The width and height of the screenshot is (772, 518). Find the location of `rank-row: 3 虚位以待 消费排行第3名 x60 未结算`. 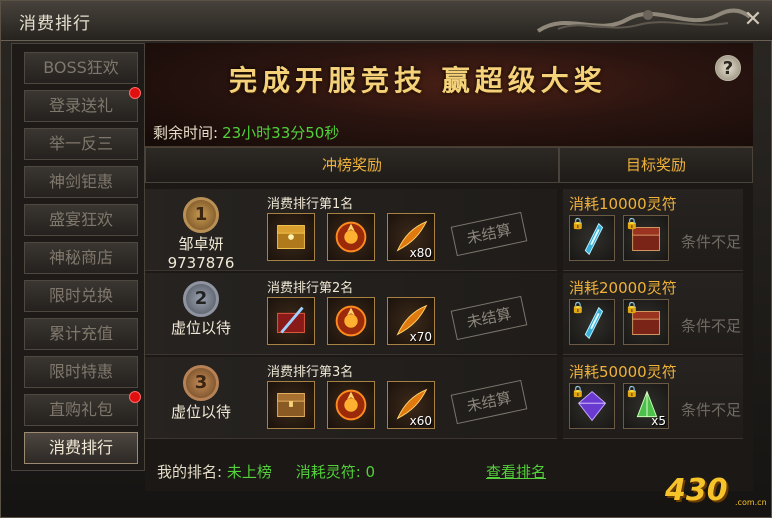

rank-row: 3 虚位以待 消费排行第3名 x60 未结算 is located at coordinates (351, 398).